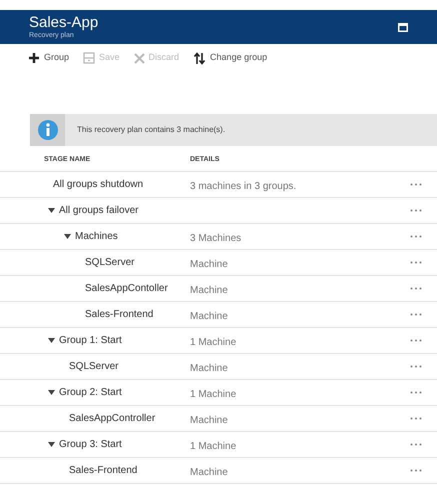  I want to click on stage-name: All groups failover, so click(98, 211).